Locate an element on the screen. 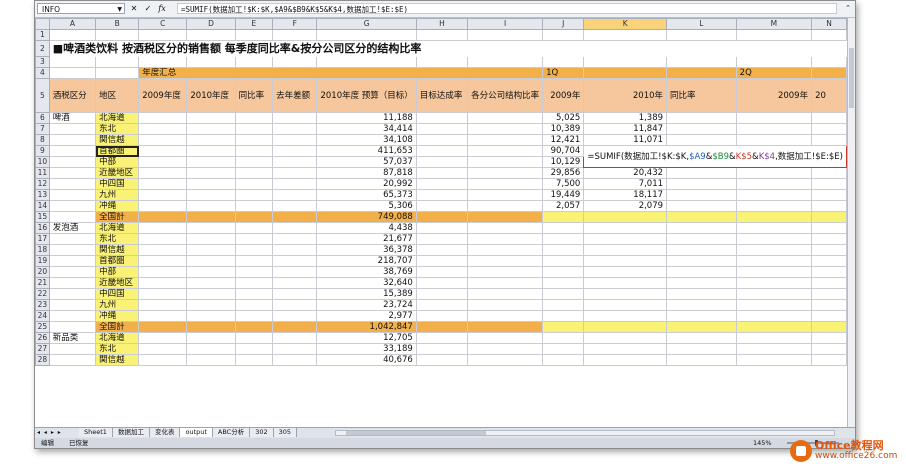 This screenshot has height=475, width=906. budget-cell: 57,037 is located at coordinates (366, 162).